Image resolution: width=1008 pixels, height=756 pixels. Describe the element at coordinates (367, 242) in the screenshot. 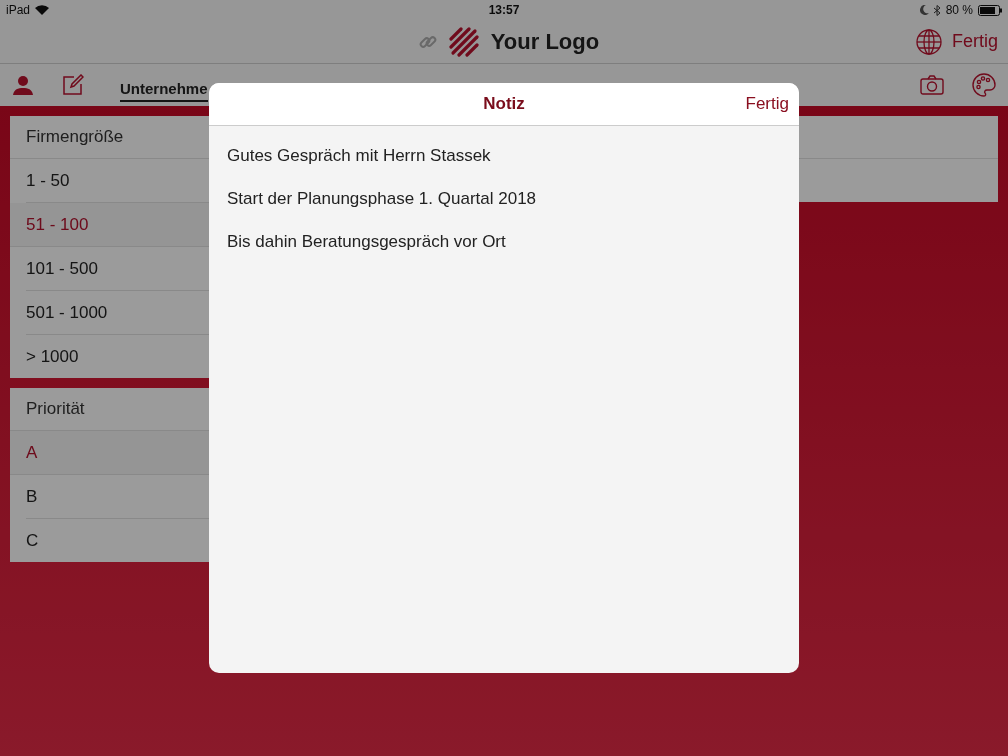

I see `note-line: Bis dahin Beratungsgespräch vor Ort` at that location.